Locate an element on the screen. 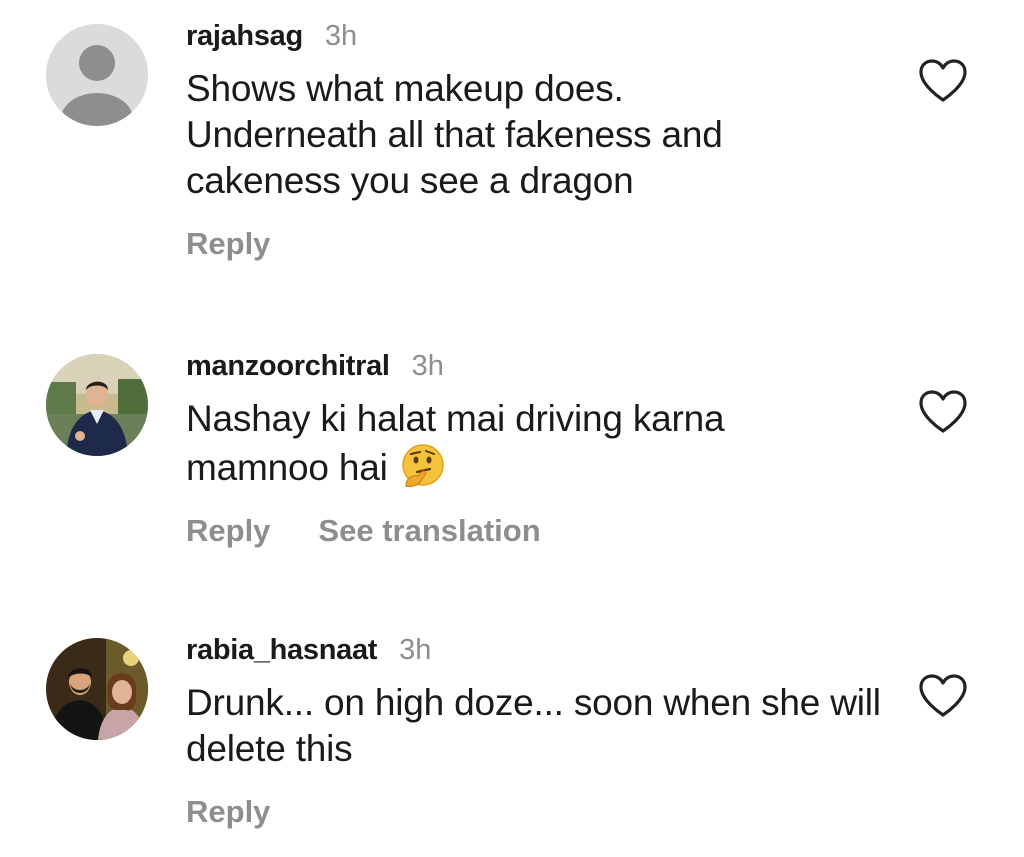 Image resolution: width=1024 pixels, height=857 pixels. comment-username: rabia_hasnaat is located at coordinates (281, 650).